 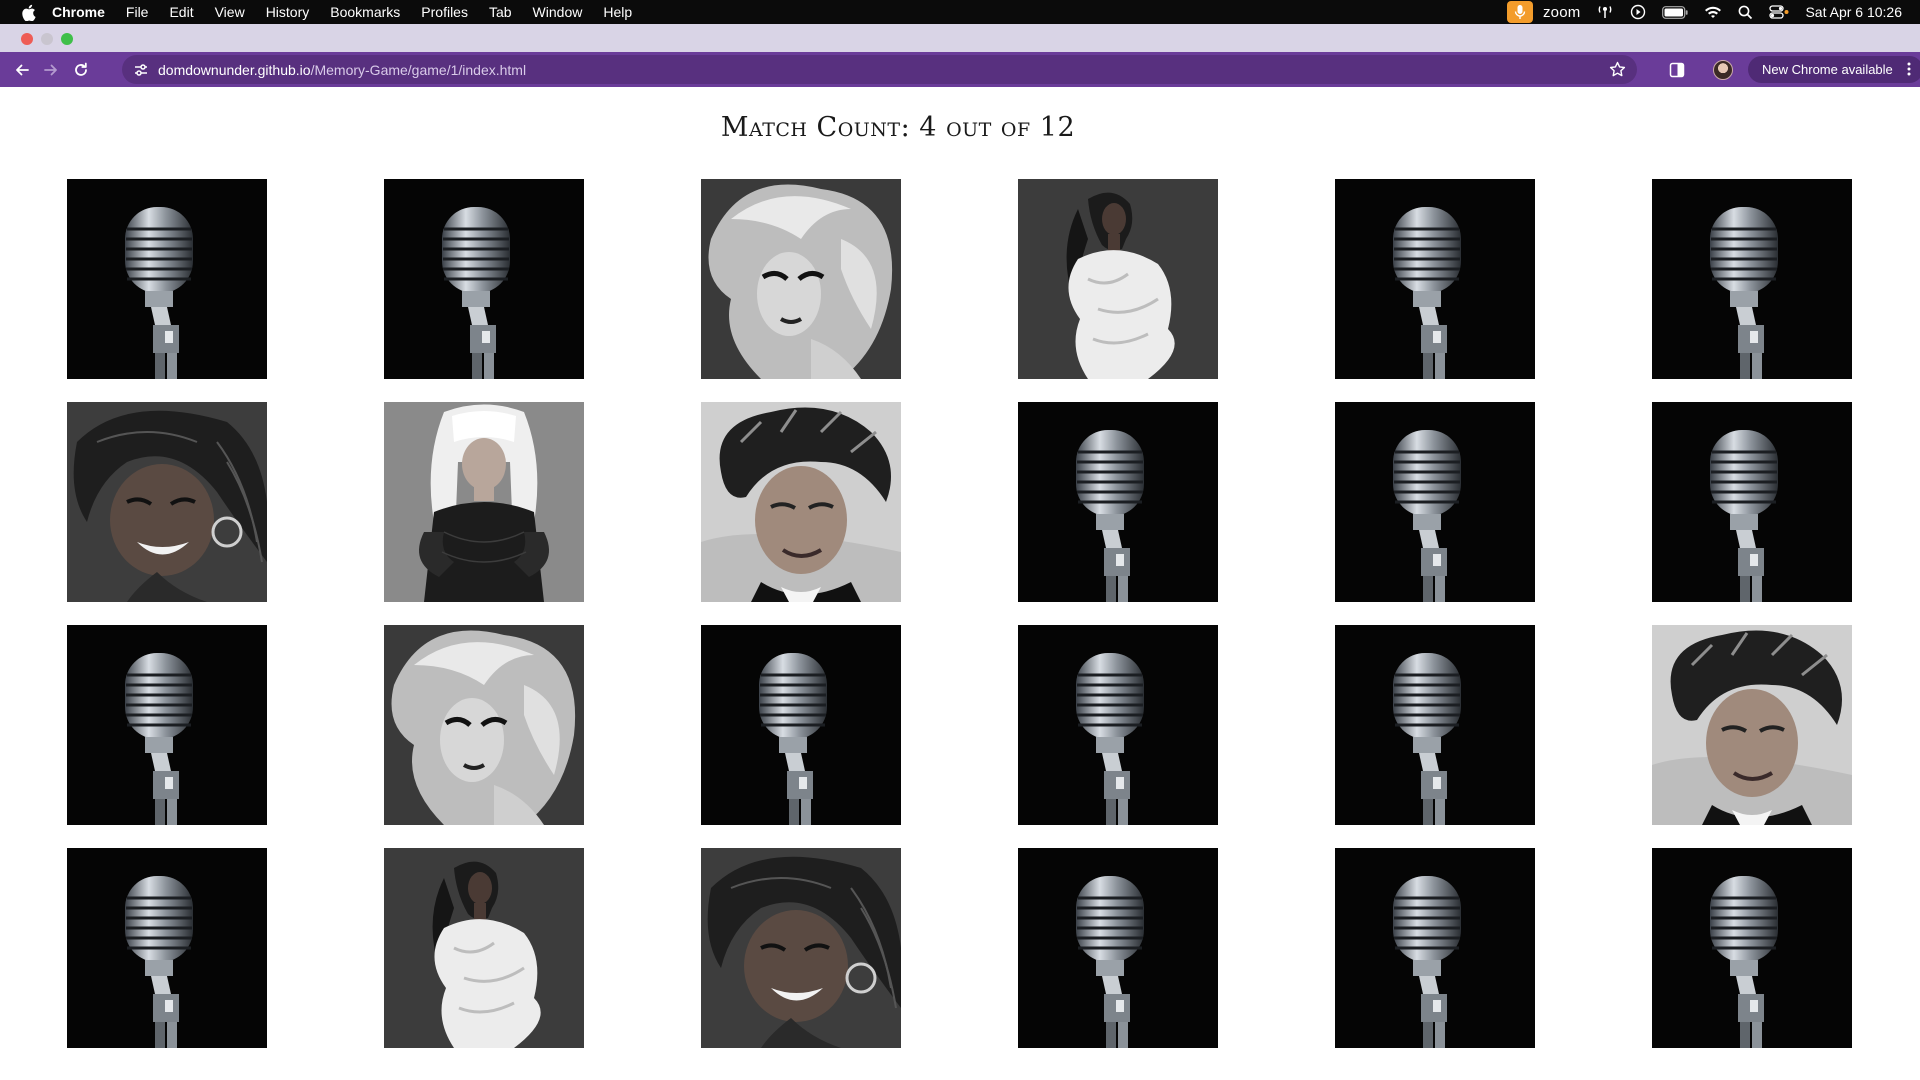 What do you see at coordinates (444, 12) in the screenshot?
I see `menu-profiles: Profiles` at bounding box center [444, 12].